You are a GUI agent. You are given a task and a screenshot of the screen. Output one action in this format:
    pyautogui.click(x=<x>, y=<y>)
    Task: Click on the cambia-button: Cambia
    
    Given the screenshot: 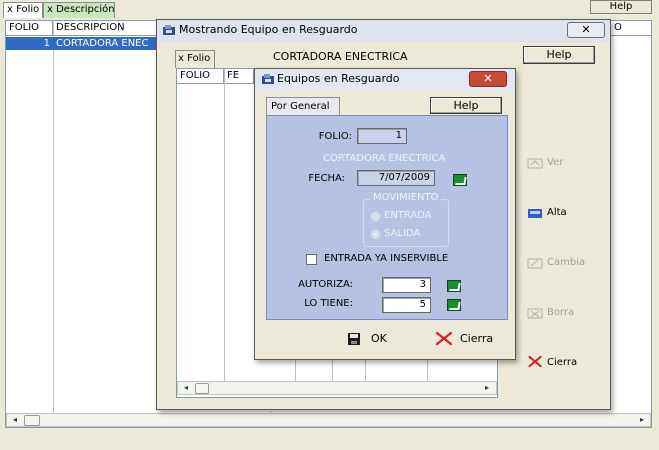 What is the action you would take?
    pyautogui.click(x=565, y=263)
    